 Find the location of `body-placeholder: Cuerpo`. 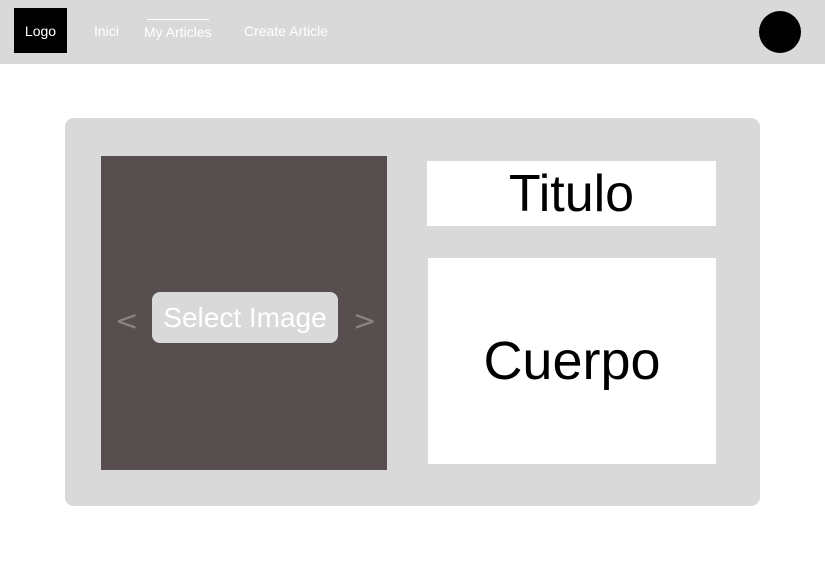

body-placeholder: Cuerpo is located at coordinates (572, 361).